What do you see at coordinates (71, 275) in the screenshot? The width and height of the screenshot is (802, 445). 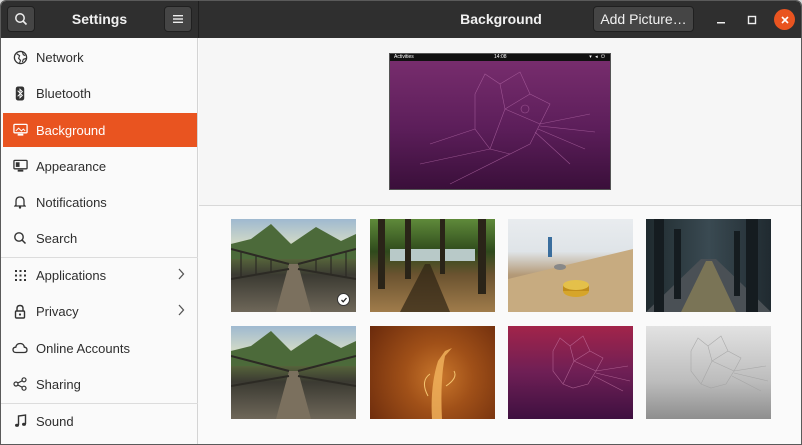 I see `sidebar-item-label: Applications` at bounding box center [71, 275].